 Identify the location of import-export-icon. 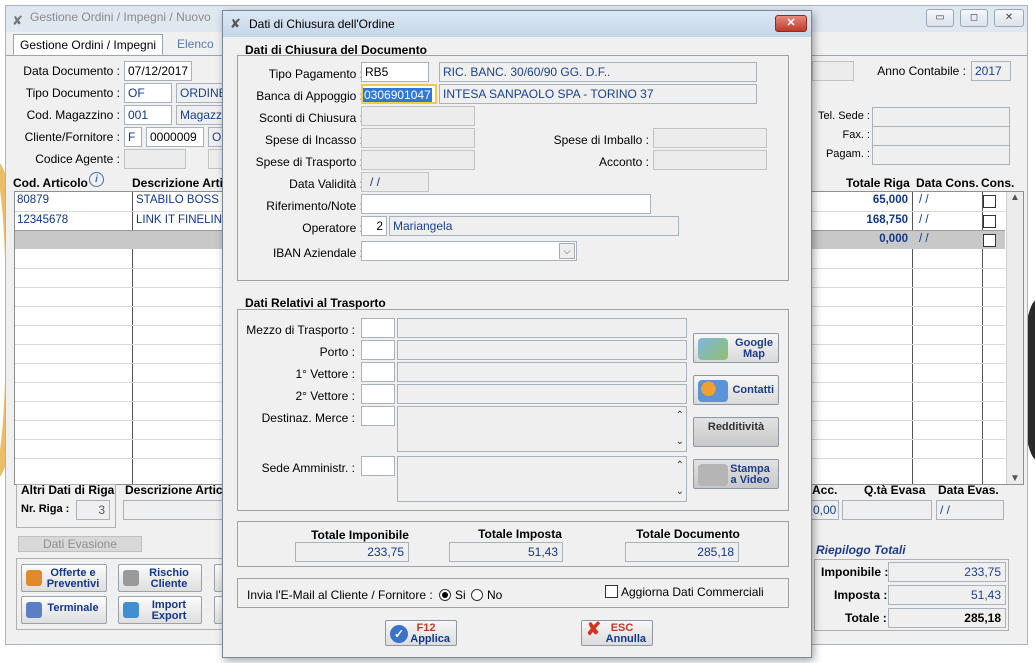
(131, 610).